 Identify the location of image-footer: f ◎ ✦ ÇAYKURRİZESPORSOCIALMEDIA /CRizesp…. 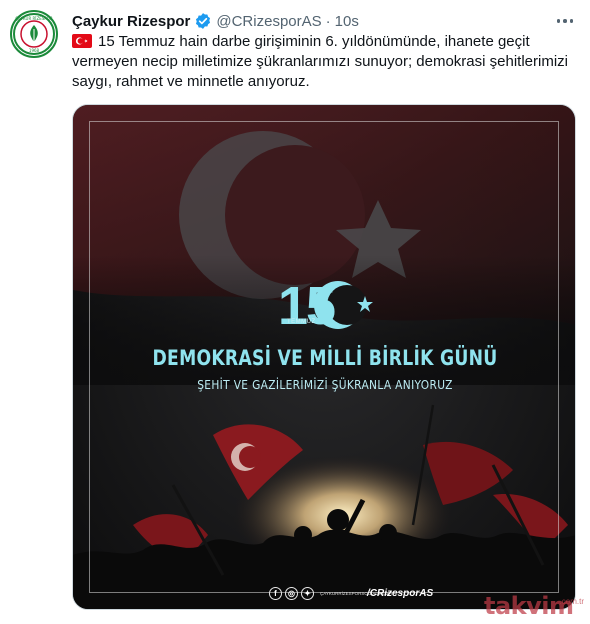
(351, 593).